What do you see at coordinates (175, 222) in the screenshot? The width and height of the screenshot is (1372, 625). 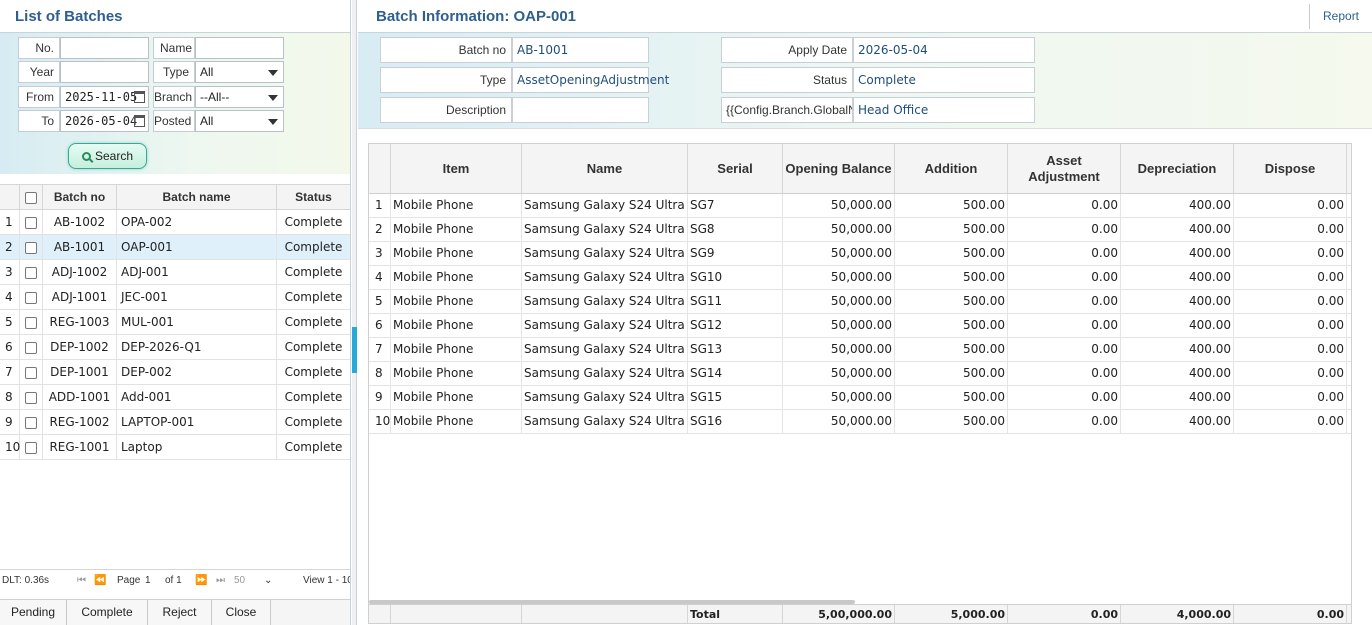 I see `table-row: 1 AB-1002 OPA-002 Complete` at bounding box center [175, 222].